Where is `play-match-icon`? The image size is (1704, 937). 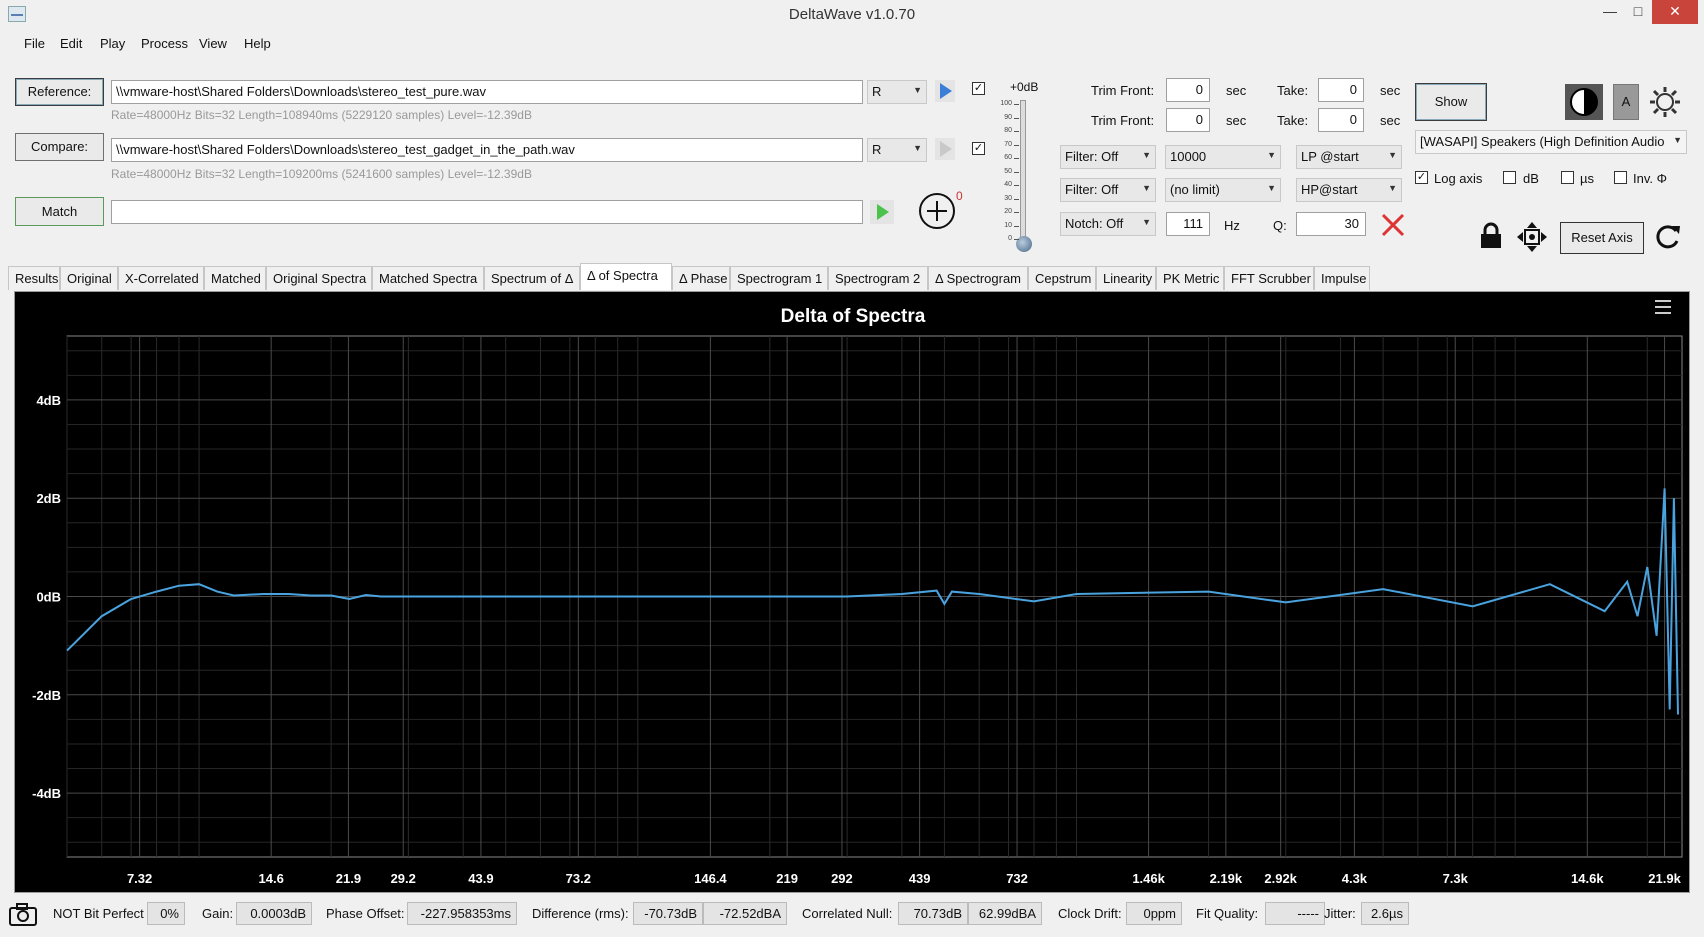
play-match-icon is located at coordinates (882, 212).